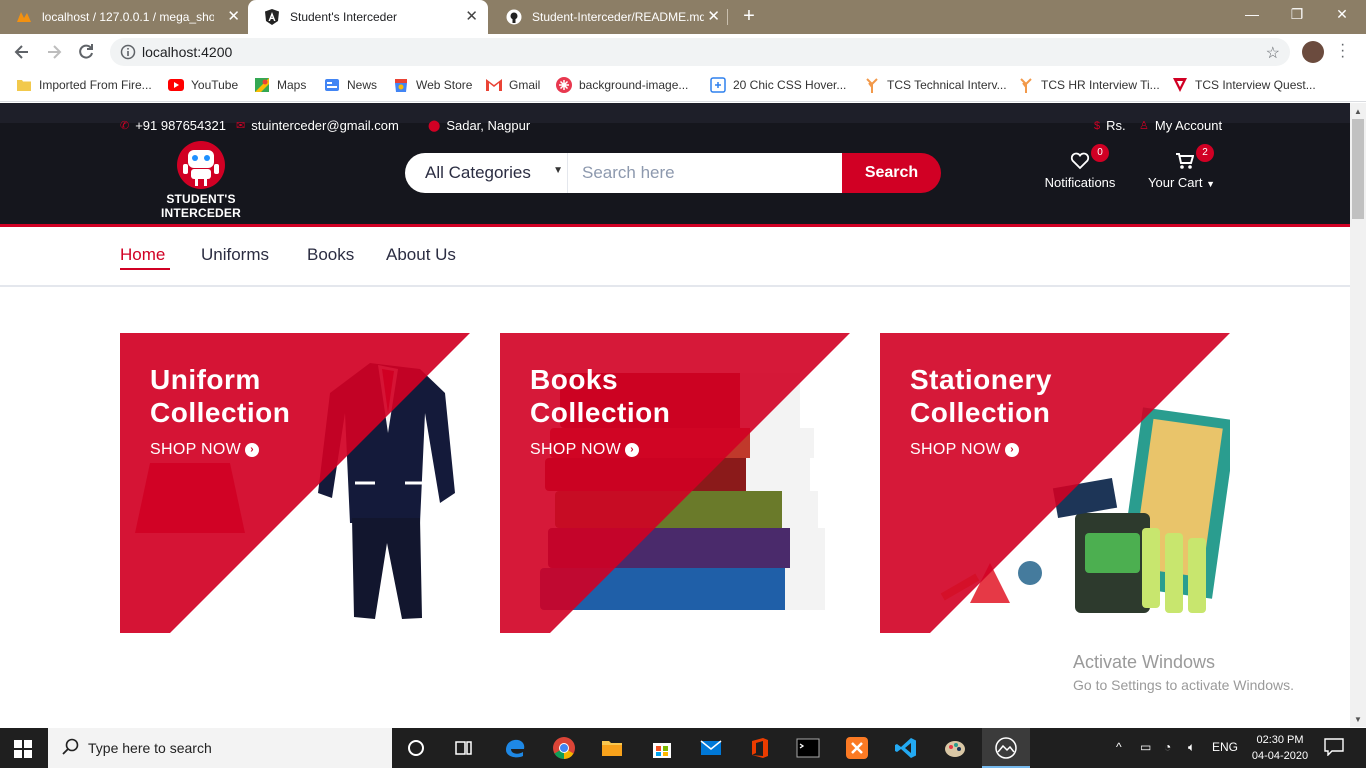 This screenshot has height=768, width=1366. Describe the element at coordinates (981, 396) in the screenshot. I see `card-title: Stationery Collection` at that location.